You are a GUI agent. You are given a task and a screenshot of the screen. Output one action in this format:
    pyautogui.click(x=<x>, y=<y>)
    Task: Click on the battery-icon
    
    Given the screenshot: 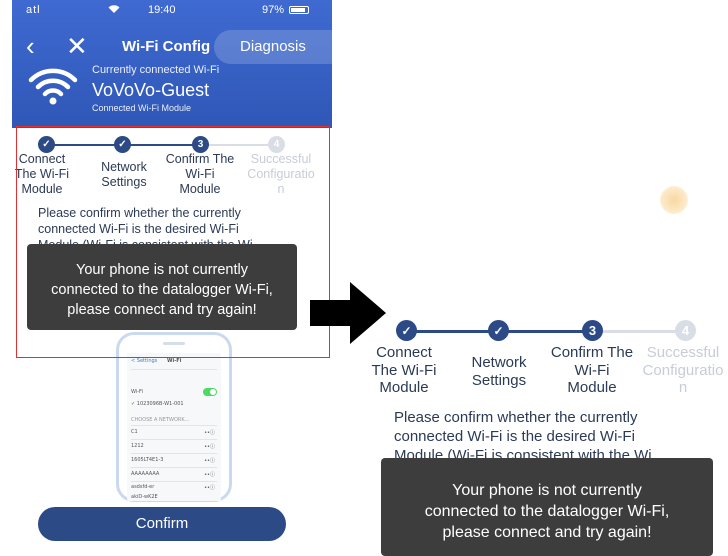 What is the action you would take?
    pyautogui.click(x=299, y=10)
    